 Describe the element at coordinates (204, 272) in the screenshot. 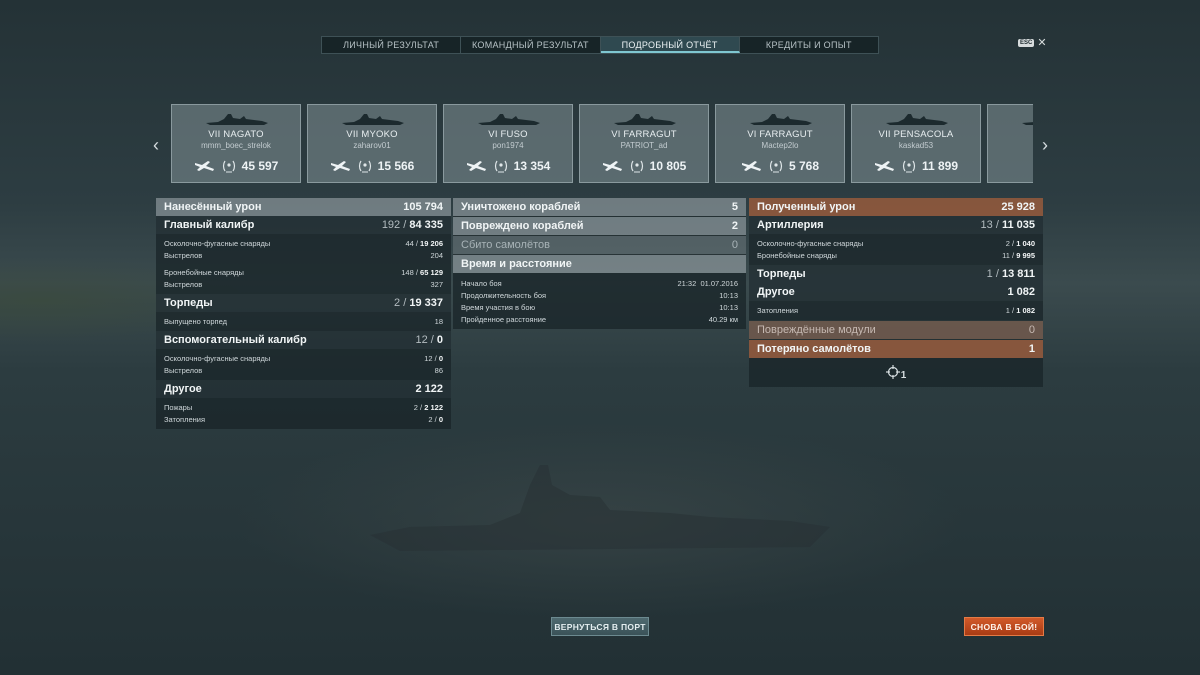

I see `ap-shells-label: Бронебойные снаряды` at that location.